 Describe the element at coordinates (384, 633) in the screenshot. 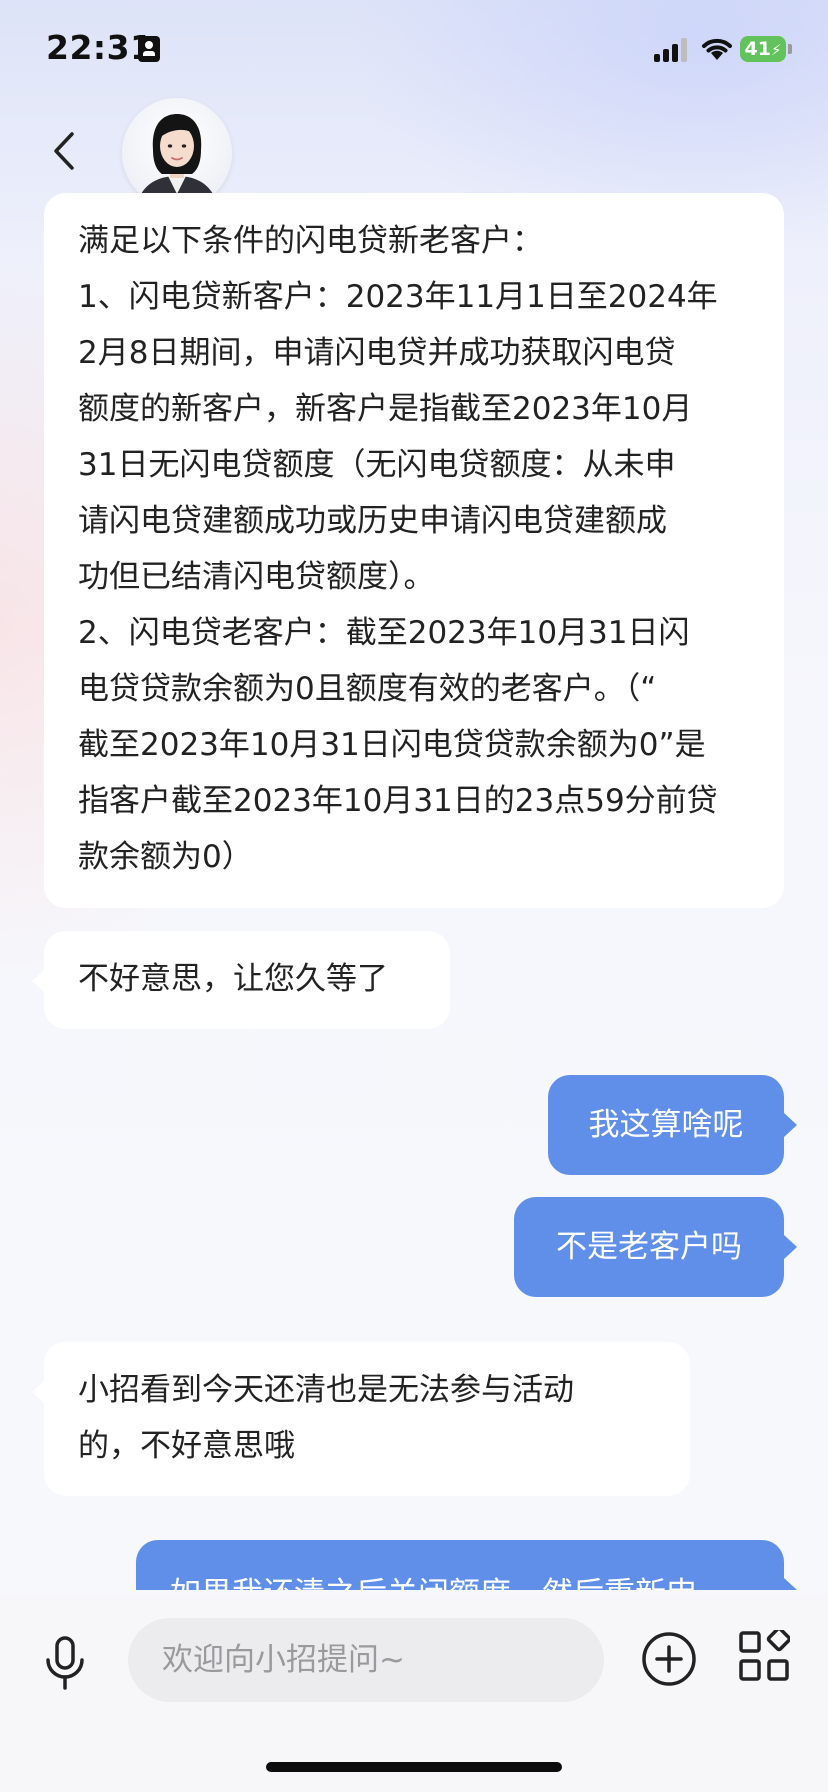

I see `message-line: 2、闪电贷老客户：截至2023年10月31日闪` at that location.